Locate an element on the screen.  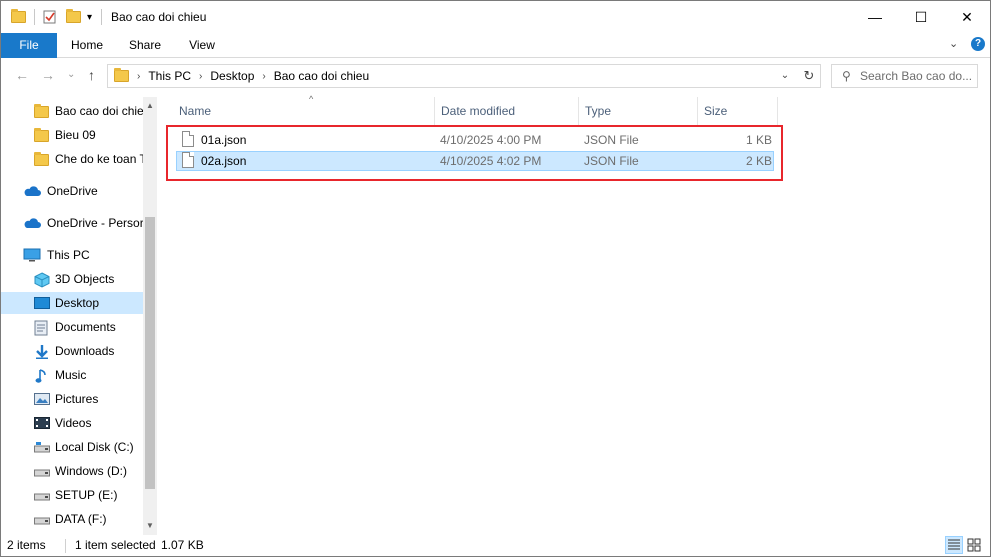
scroll-down-icon: ▼ is located at coordinates (150, 526).